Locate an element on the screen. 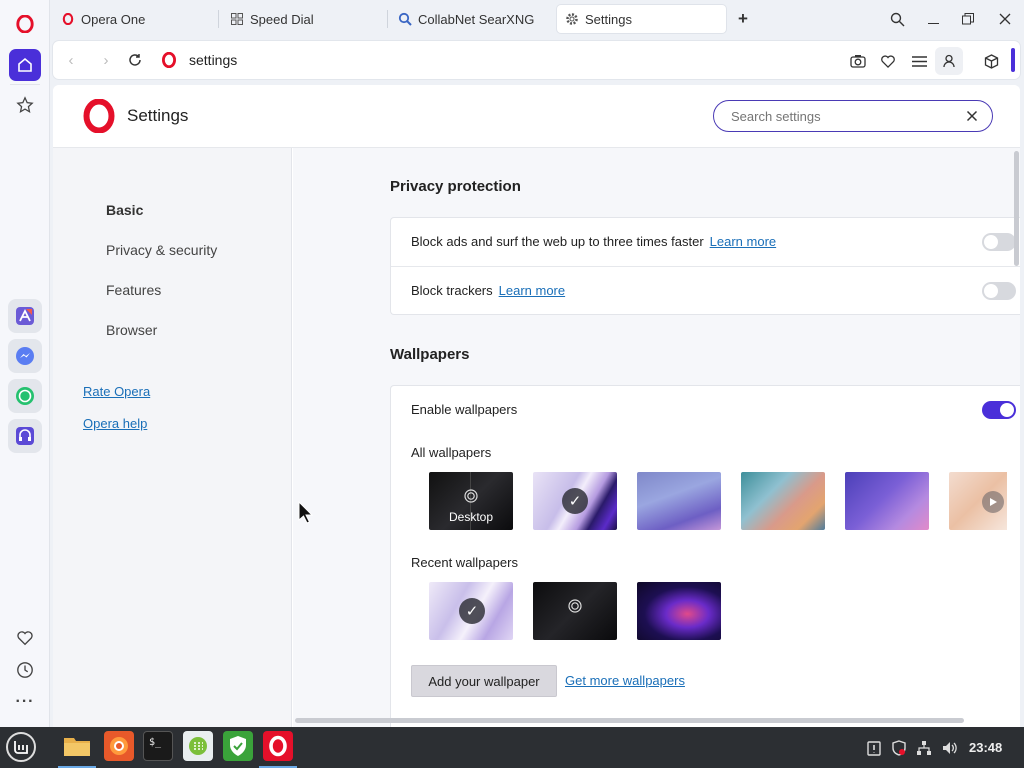  extensions-button is located at coordinates (991, 61).